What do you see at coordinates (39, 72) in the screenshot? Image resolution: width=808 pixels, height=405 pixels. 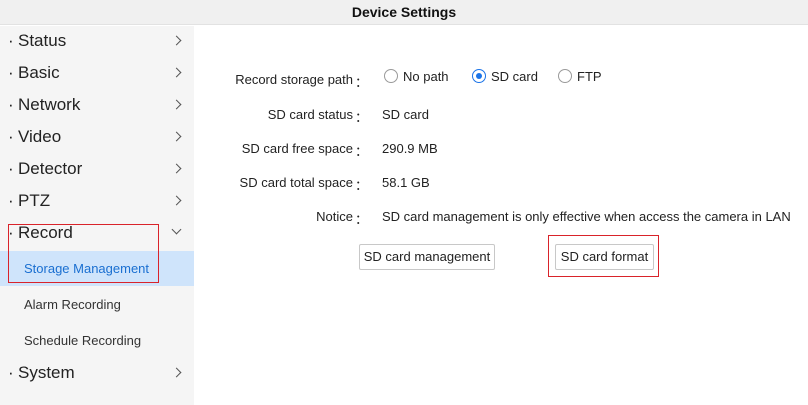 I see `sidebar-item-label: Basic` at bounding box center [39, 72].